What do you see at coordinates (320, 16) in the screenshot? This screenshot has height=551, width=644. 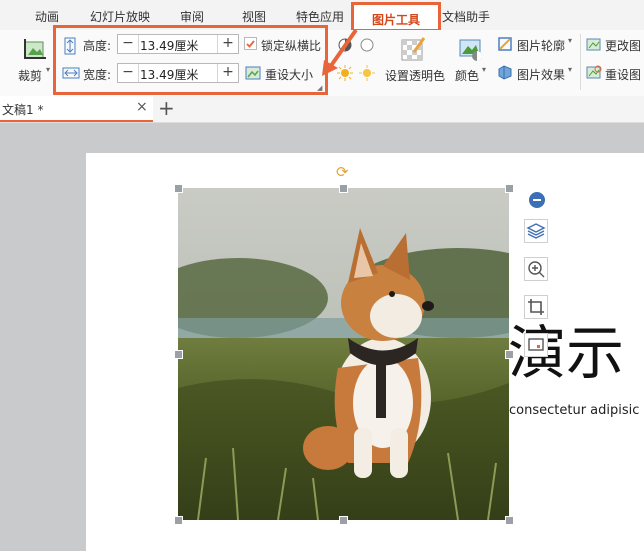 I see `tab-special-apps: 特色应用` at bounding box center [320, 16].